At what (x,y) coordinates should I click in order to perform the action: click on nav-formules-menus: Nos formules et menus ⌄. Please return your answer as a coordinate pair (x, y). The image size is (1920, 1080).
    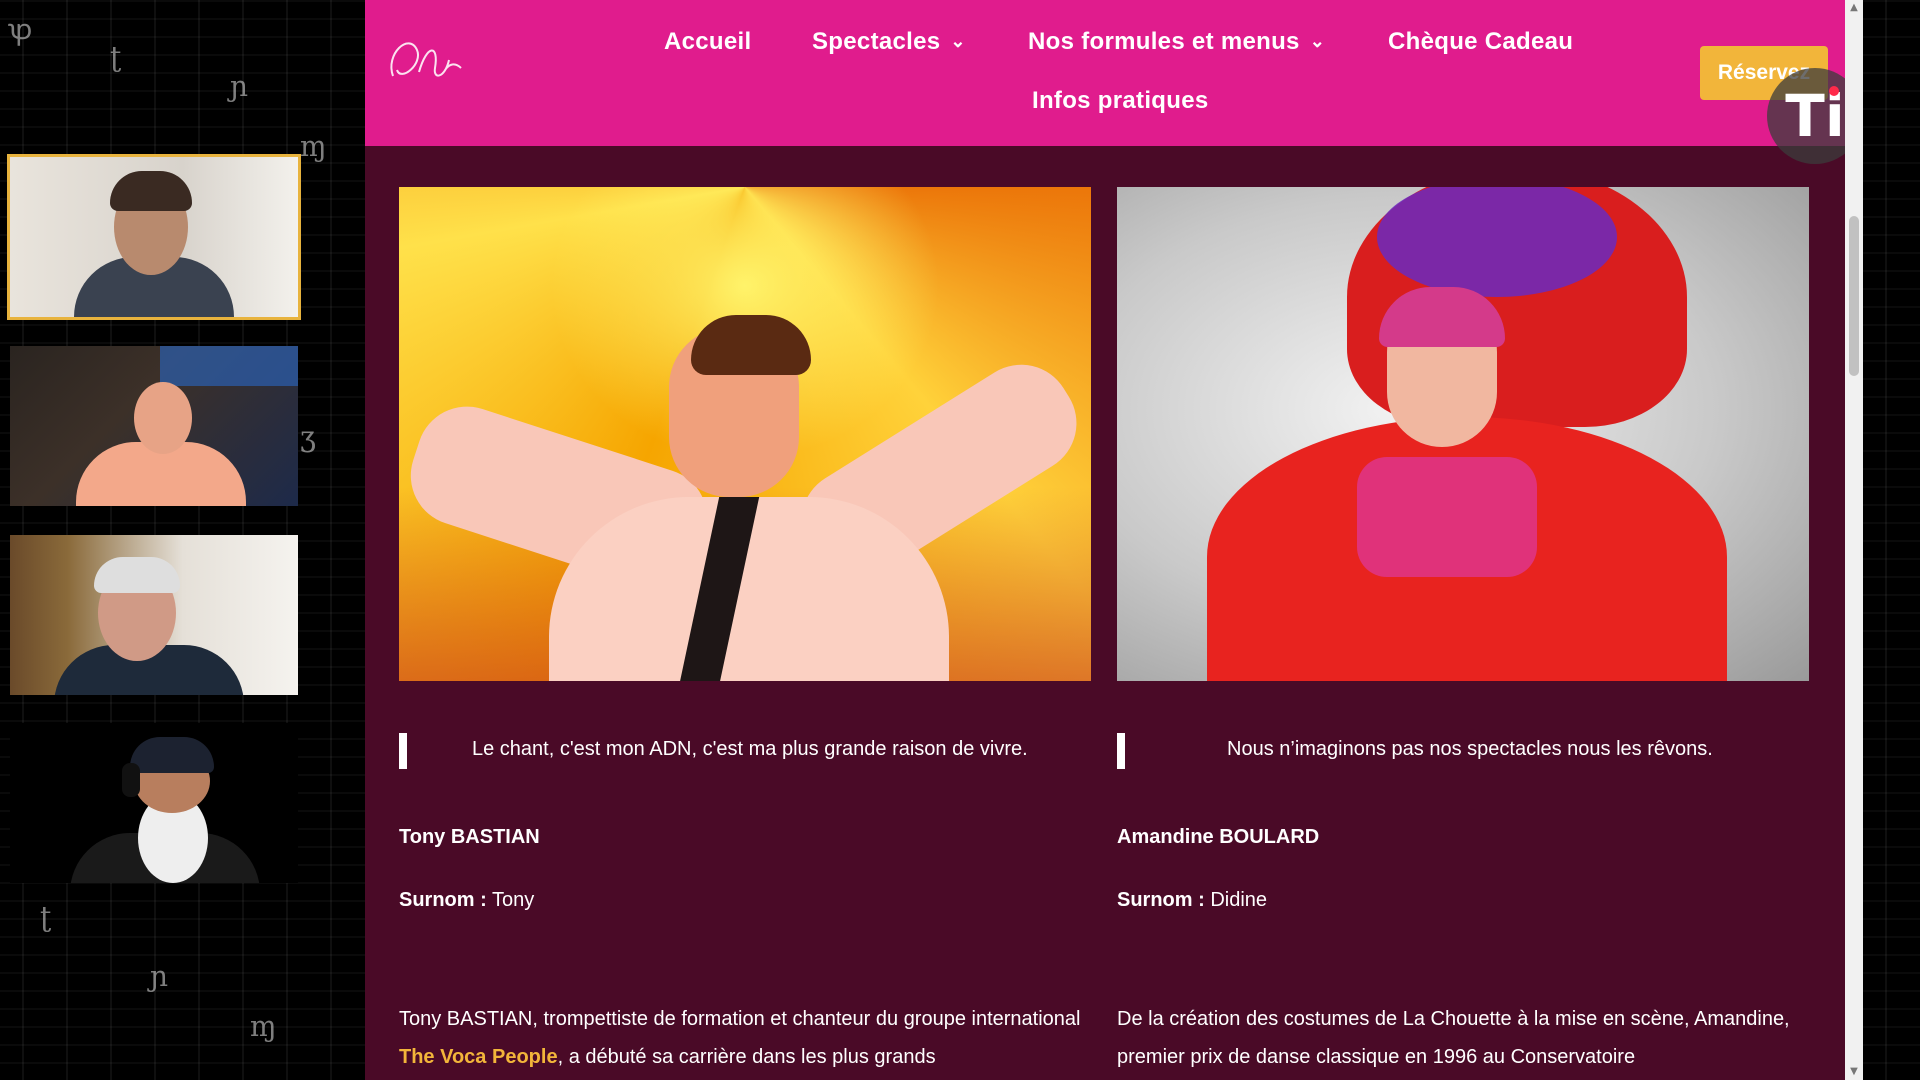
    Looking at the image, I should click on (1176, 42).